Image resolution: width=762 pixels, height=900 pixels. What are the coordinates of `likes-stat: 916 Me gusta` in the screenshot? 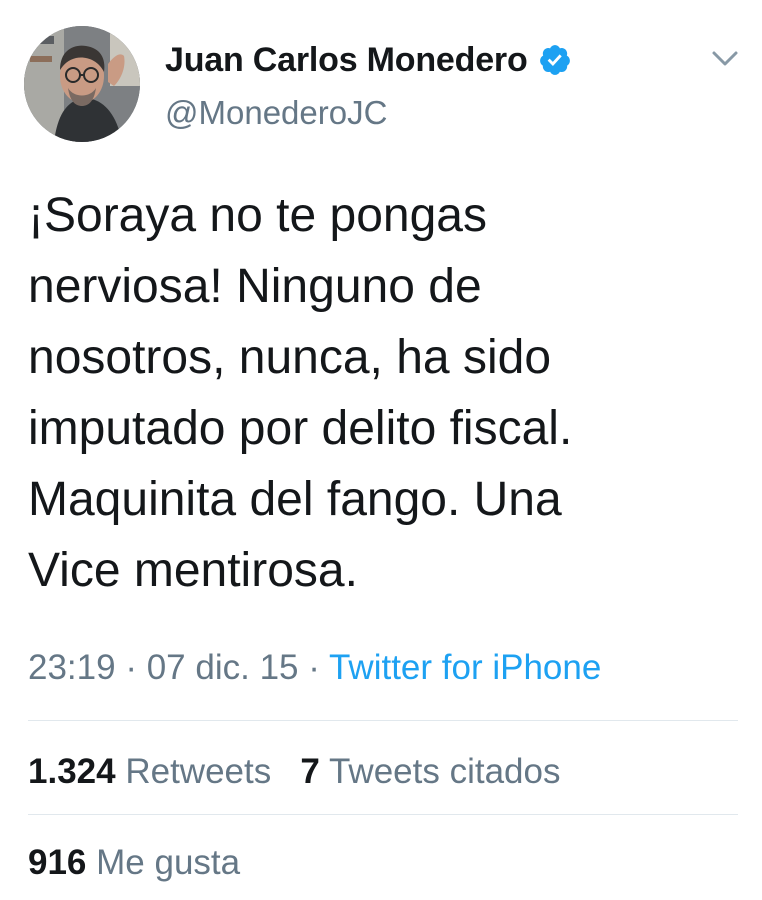 It's located at (134, 862).